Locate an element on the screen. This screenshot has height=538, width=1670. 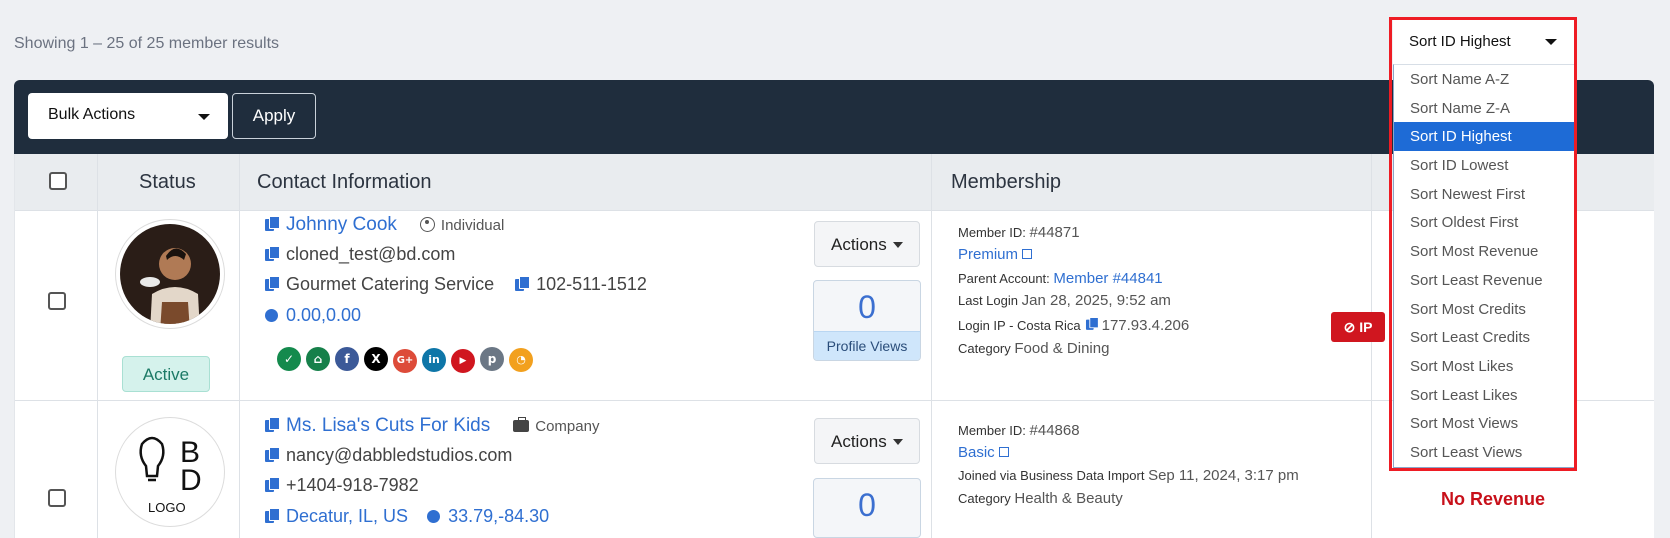
member-company: Gourmet Catering Service is located at coordinates (390, 284).